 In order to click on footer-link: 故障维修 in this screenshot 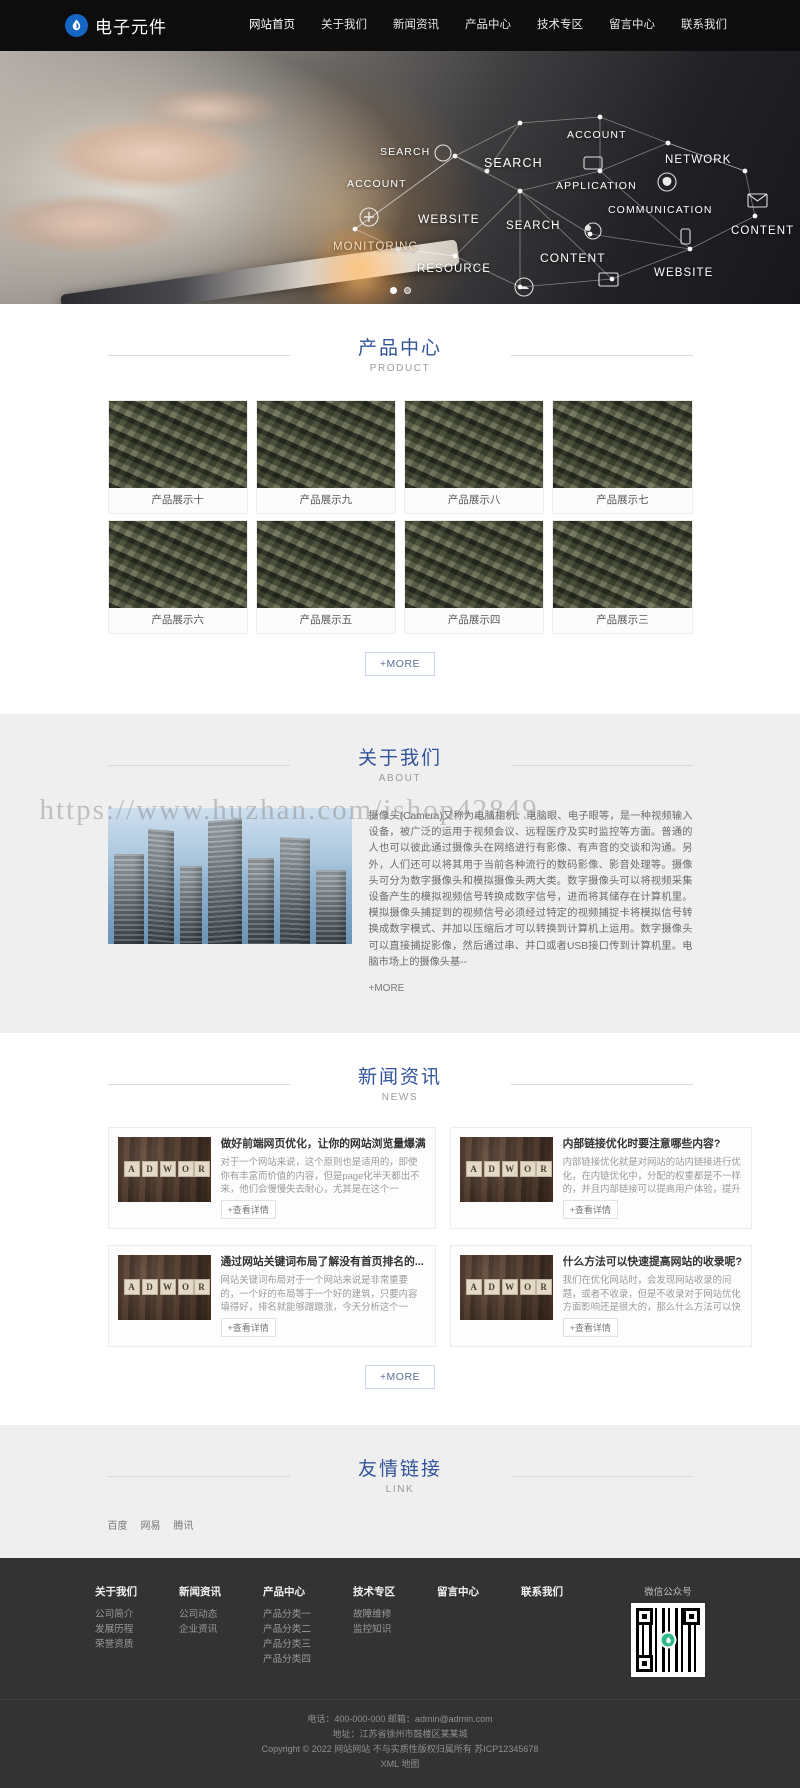, I will do `click(374, 1614)`.